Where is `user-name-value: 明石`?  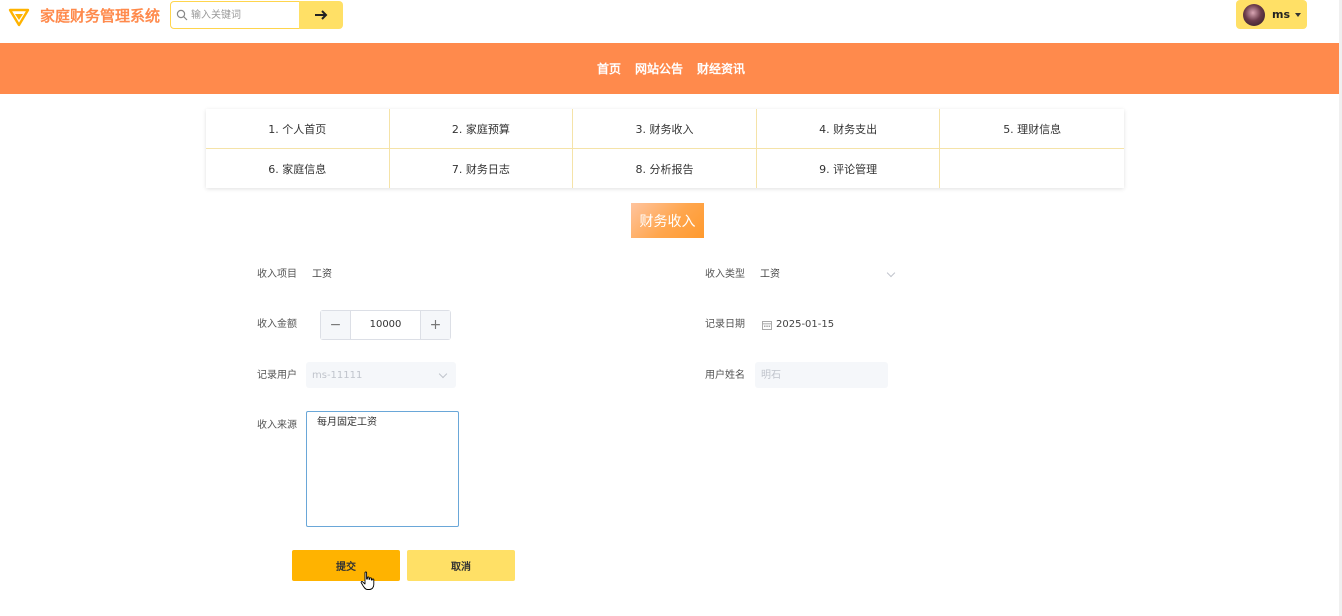 user-name-value: 明石 is located at coordinates (771, 375).